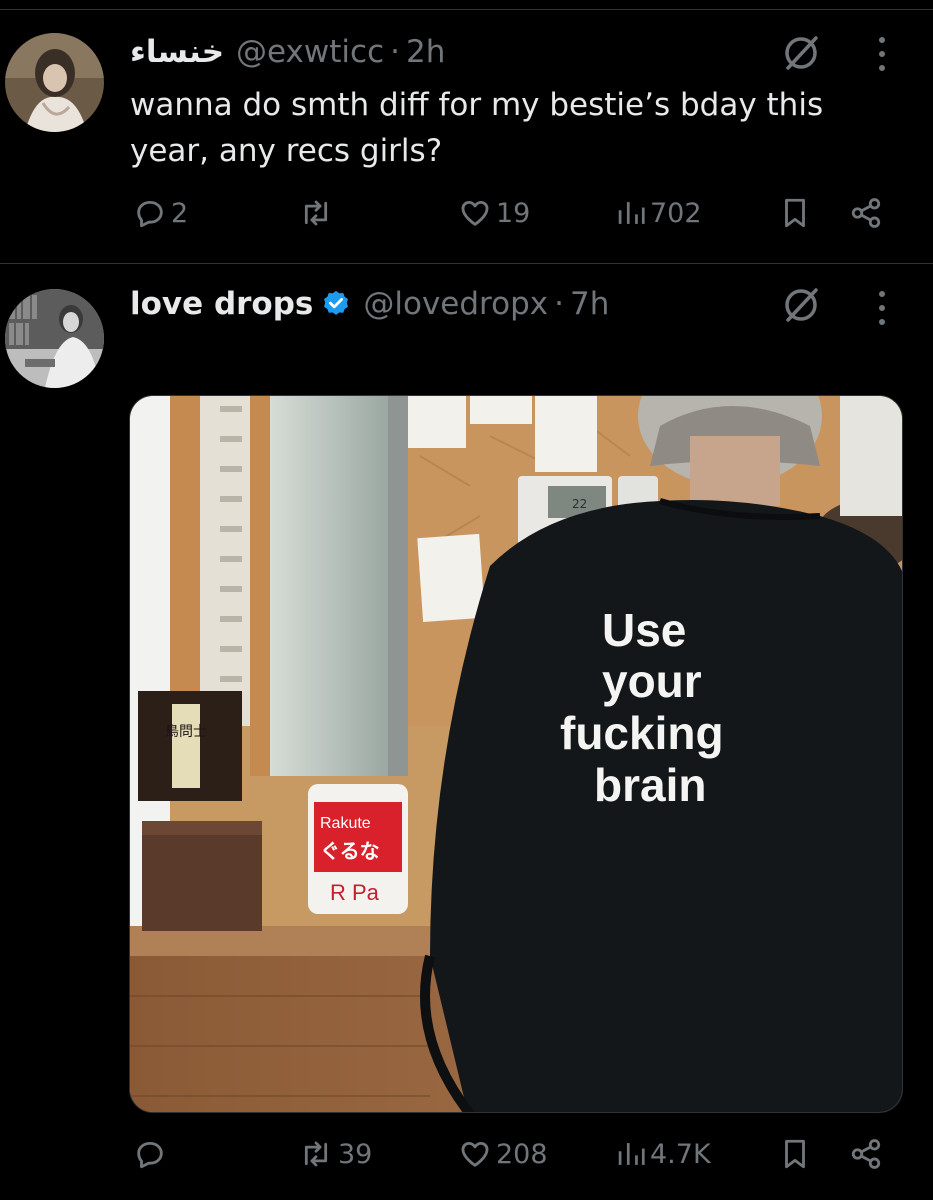 Image resolution: width=933 pixels, height=1200 pixels. What do you see at coordinates (650, 785) in the screenshot?
I see `shirt-line-4: brain` at bounding box center [650, 785].